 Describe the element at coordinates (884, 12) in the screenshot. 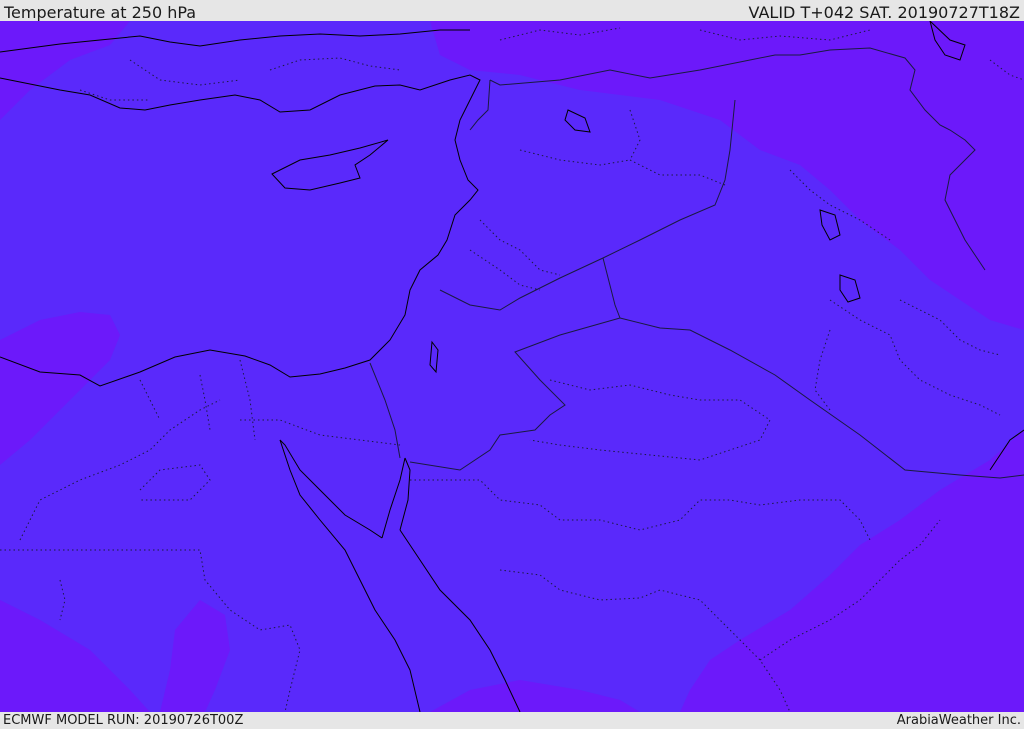

I see `valid-time-label: VALID T+042 SAT. 20190727T18Z` at that location.